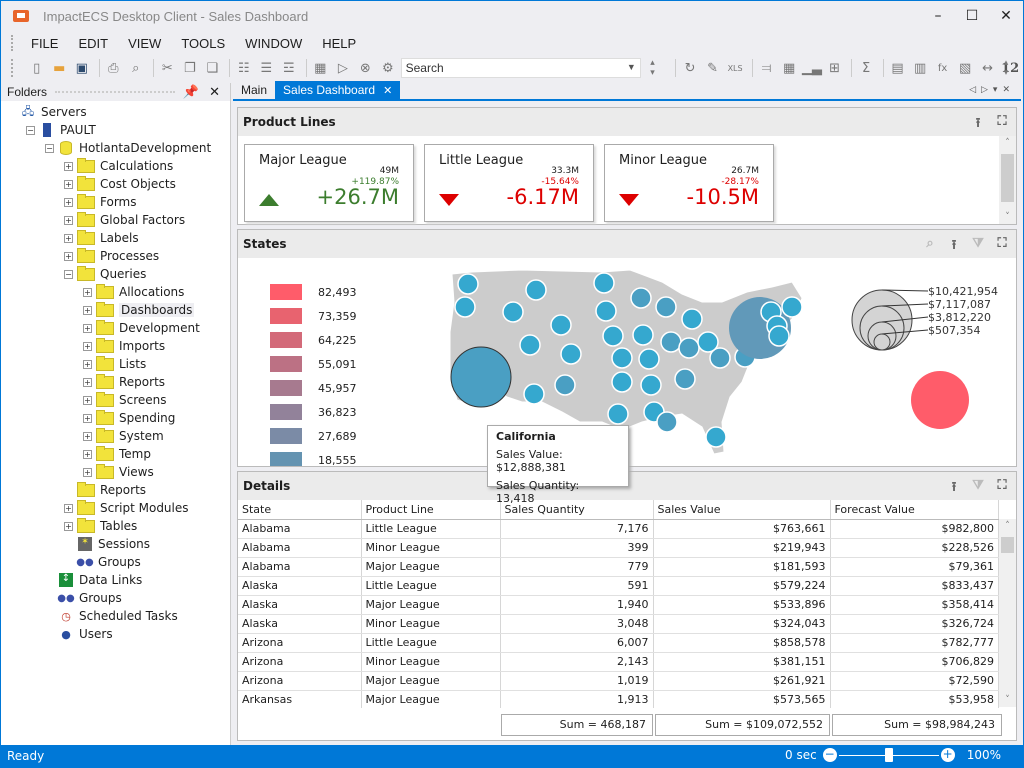 This screenshot has width=1024, height=768. What do you see at coordinates (37, 68) in the screenshot?
I see `new-icon: ▯` at bounding box center [37, 68].